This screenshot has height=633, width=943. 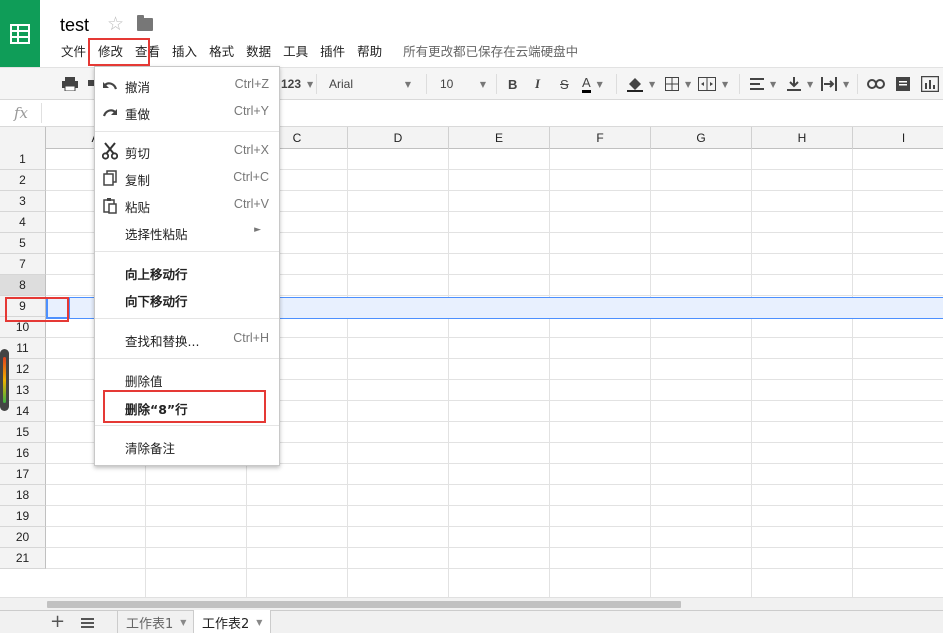 I want to click on row-header: 5, so click(x=23, y=243).